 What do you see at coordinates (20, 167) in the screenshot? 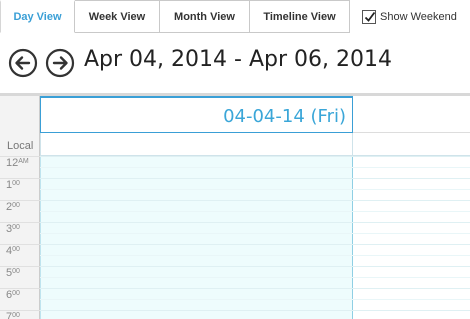
I see `time-slot: 12AM` at bounding box center [20, 167].